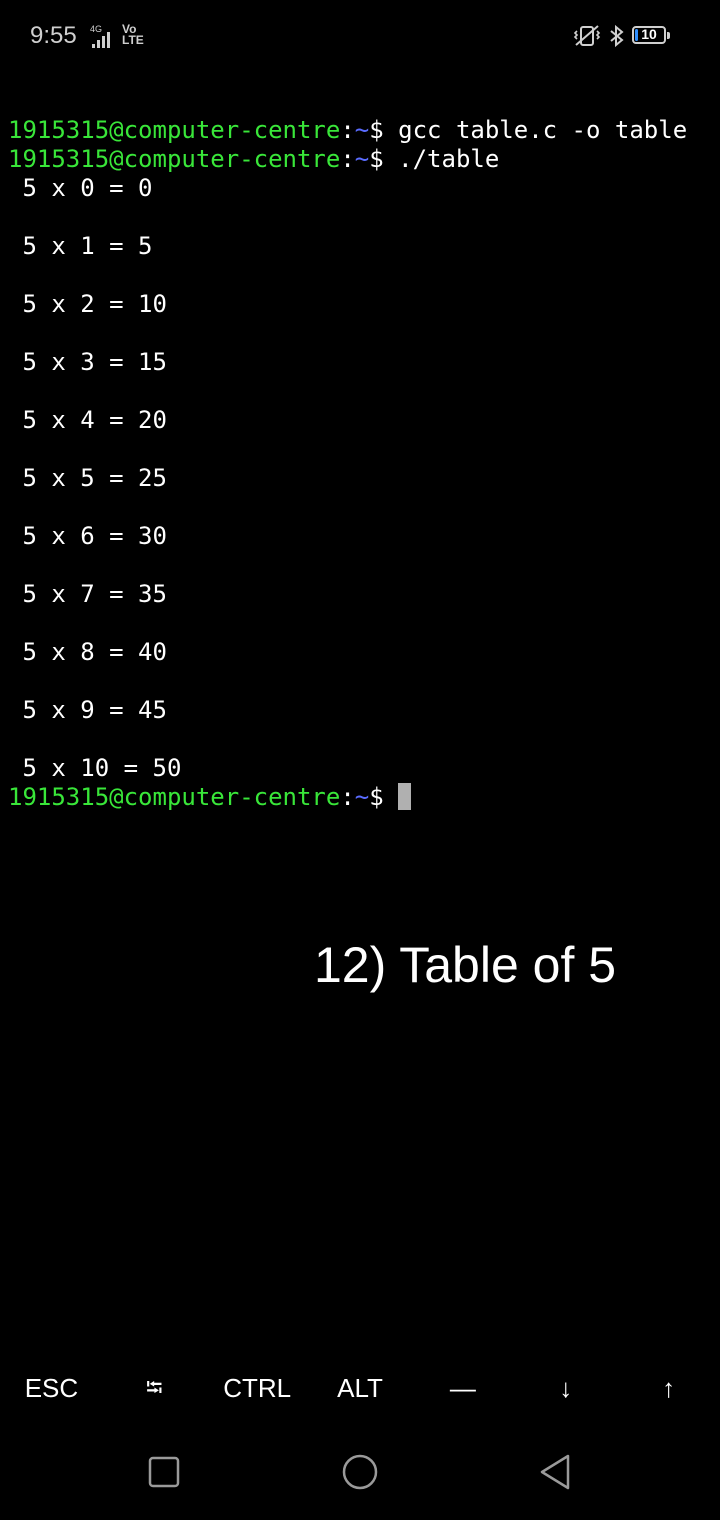 The width and height of the screenshot is (720, 1520). I want to click on status-icons: 10, so click(632, 36).